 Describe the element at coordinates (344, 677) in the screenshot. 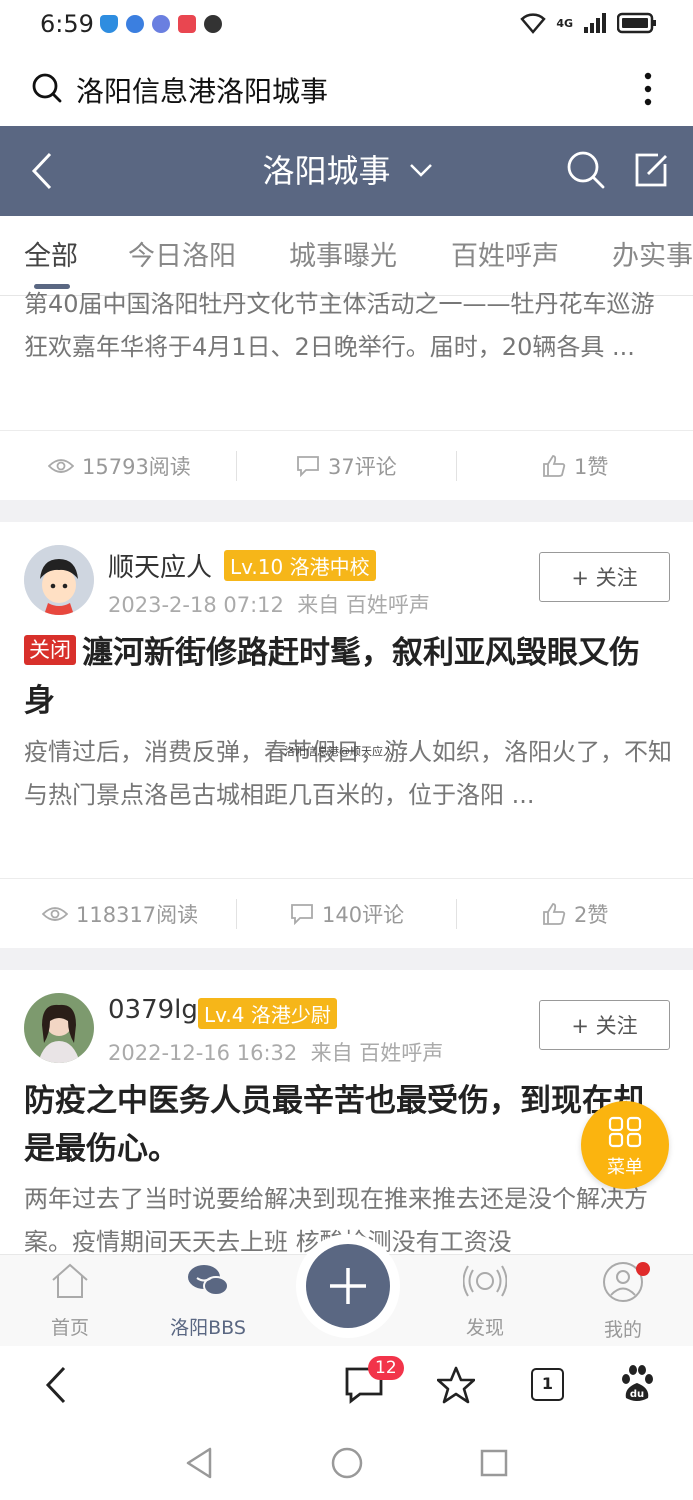

I see `post-title: 关闭 瀍河新街修路赶时髦，叙利亚风毁眼又伤身` at that location.